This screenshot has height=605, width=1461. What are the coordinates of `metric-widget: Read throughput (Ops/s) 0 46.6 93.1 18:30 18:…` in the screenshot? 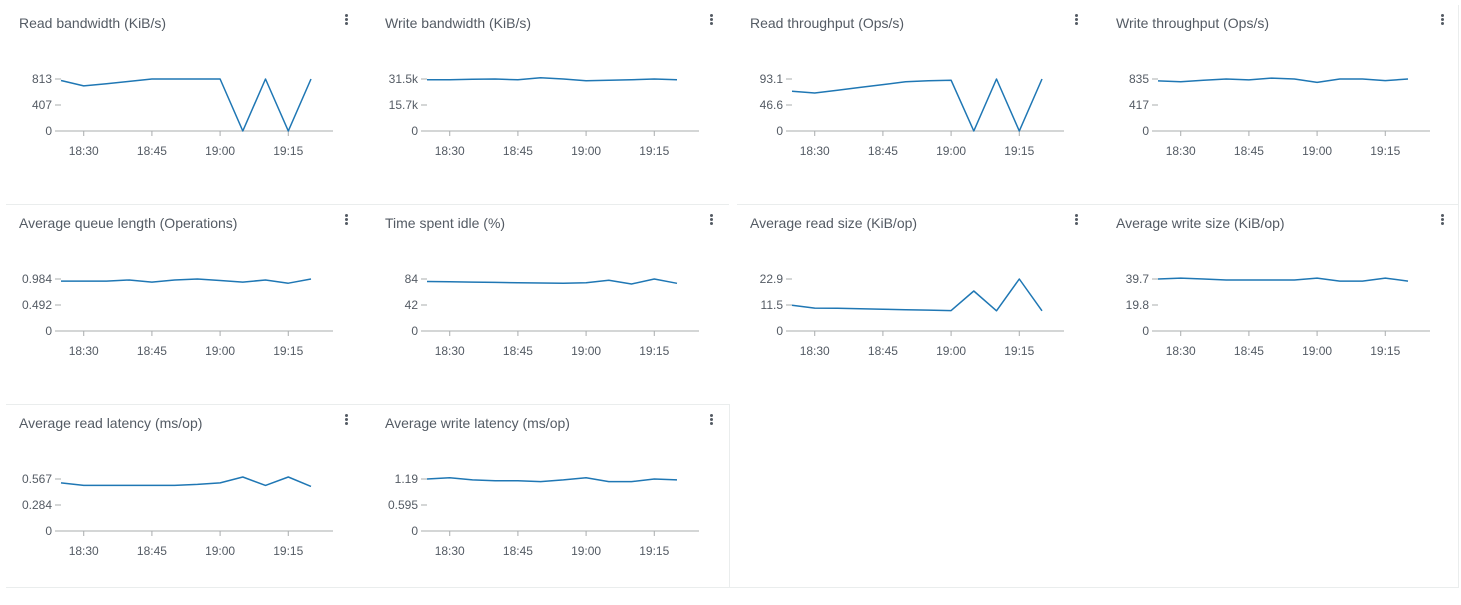 It's located at (918, 105).